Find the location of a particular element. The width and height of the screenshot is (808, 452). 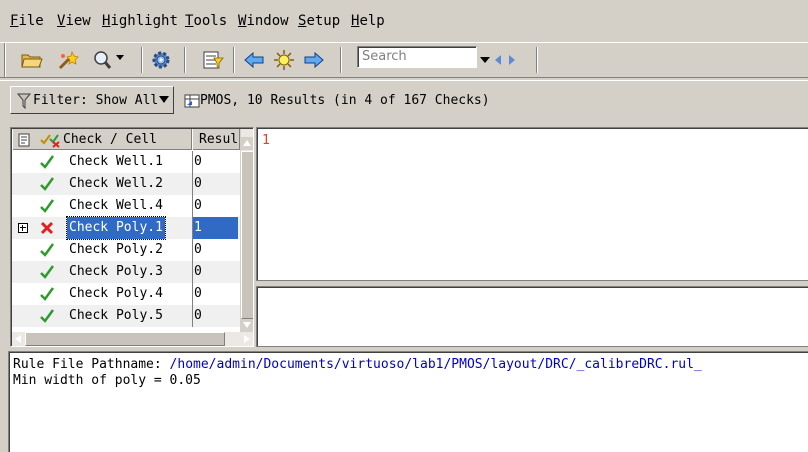

forward-arrow-icon is located at coordinates (314, 60).